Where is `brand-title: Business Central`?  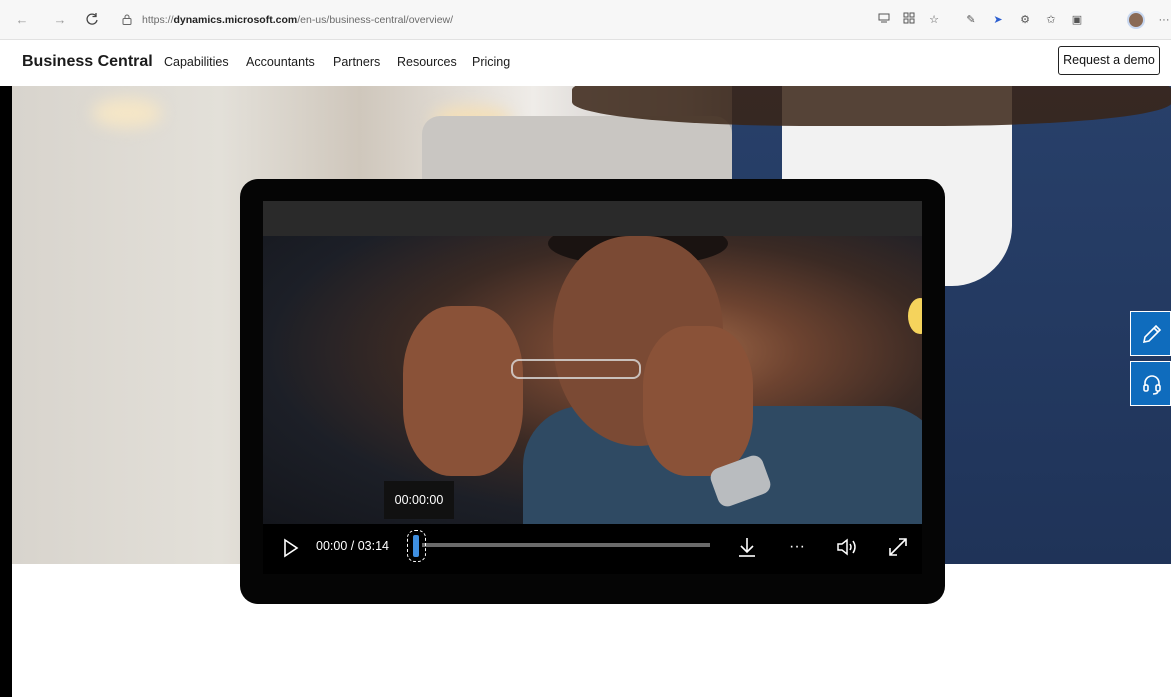 brand-title: Business Central is located at coordinates (87, 62).